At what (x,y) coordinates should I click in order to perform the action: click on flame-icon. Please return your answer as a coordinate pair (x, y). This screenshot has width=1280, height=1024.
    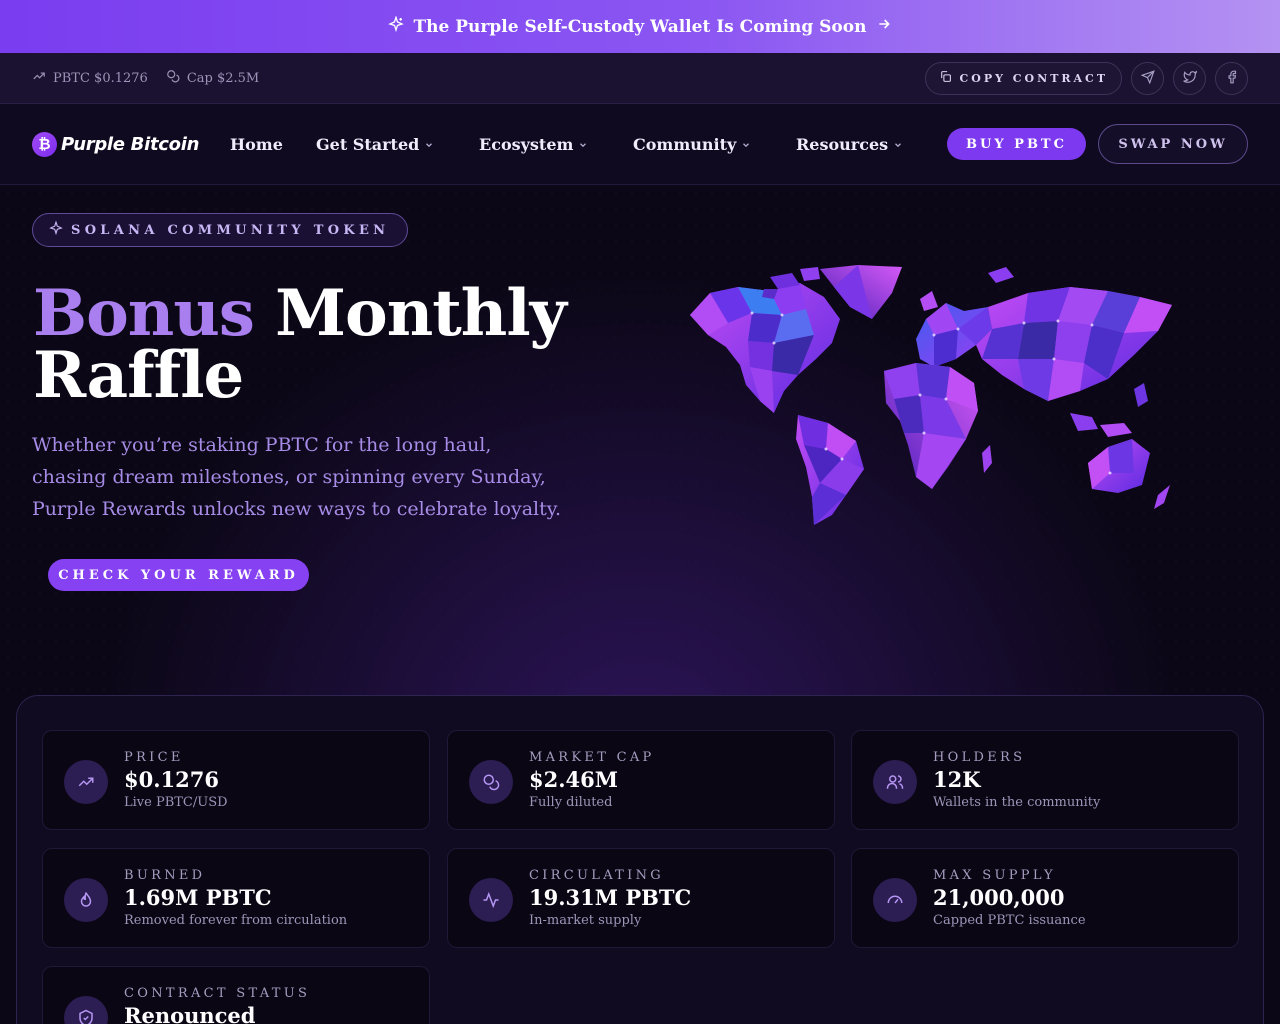
    Looking at the image, I should click on (86, 900).